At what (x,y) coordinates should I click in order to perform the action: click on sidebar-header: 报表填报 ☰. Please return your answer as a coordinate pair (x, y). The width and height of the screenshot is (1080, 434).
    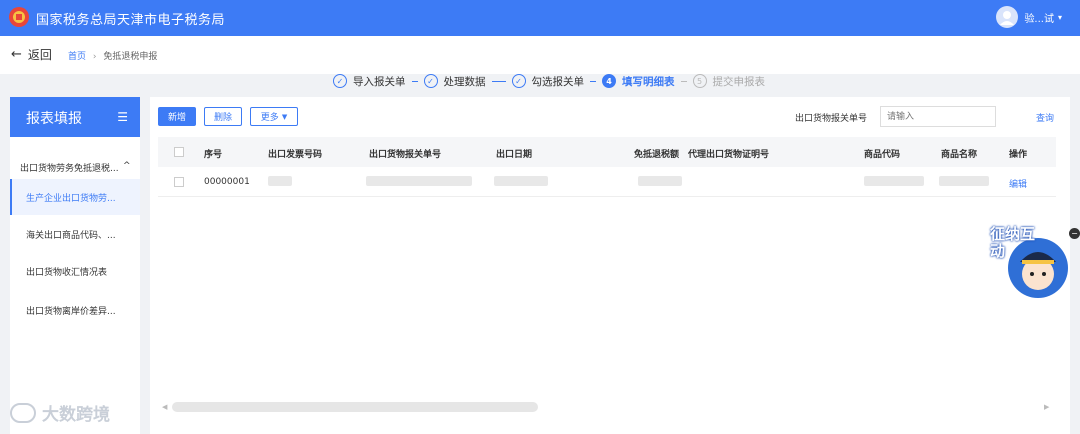
    Looking at the image, I should click on (75, 117).